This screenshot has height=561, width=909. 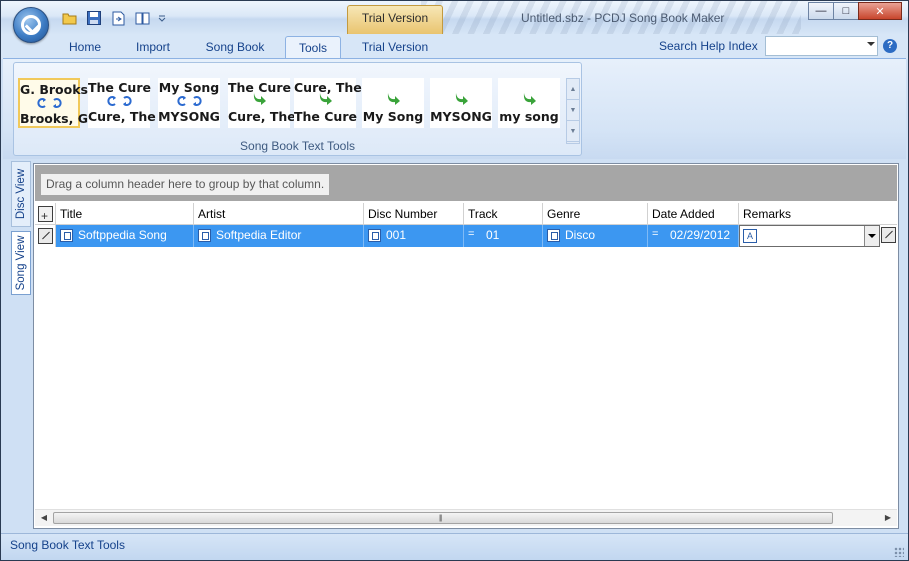 I want to click on gallery-scroll-up-icon: ▲, so click(x=573, y=89).